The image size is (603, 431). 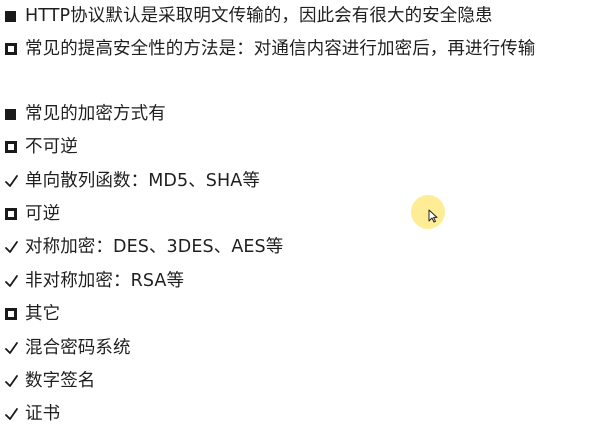 I want to click on bullet-line-certificate: 证书, so click(x=32, y=414).